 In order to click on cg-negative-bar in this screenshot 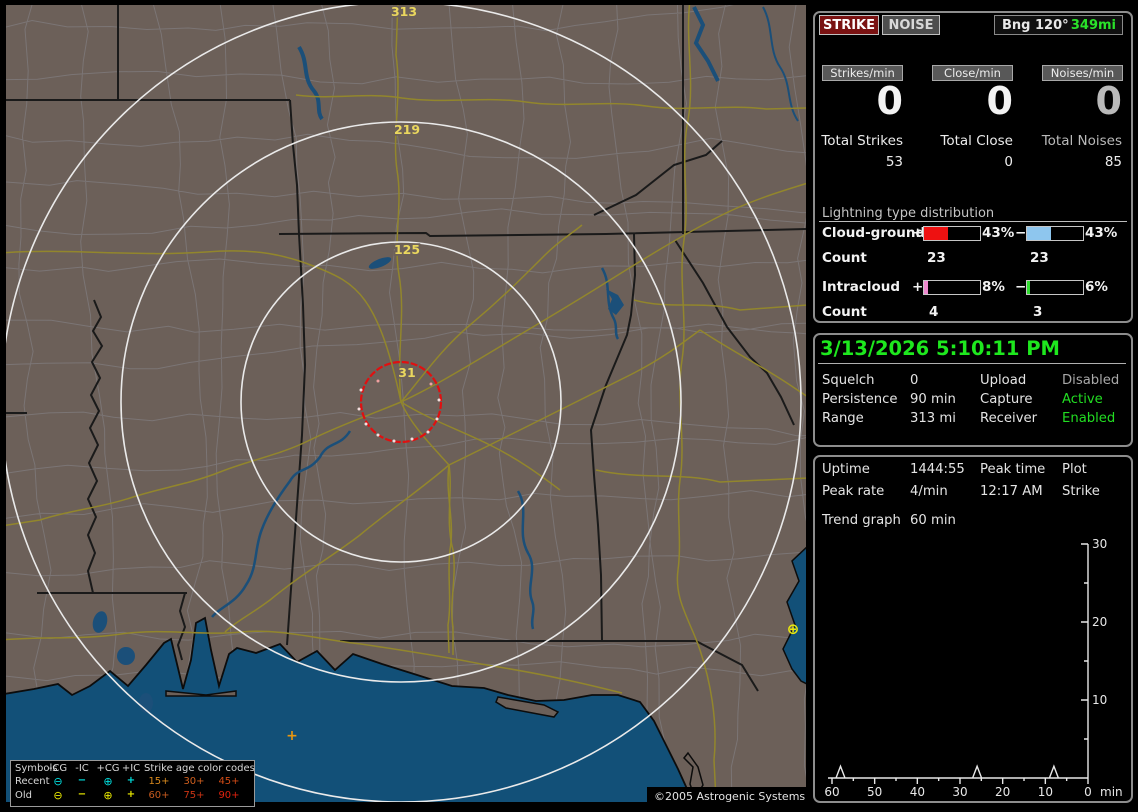, I will do `click(1055, 233)`.